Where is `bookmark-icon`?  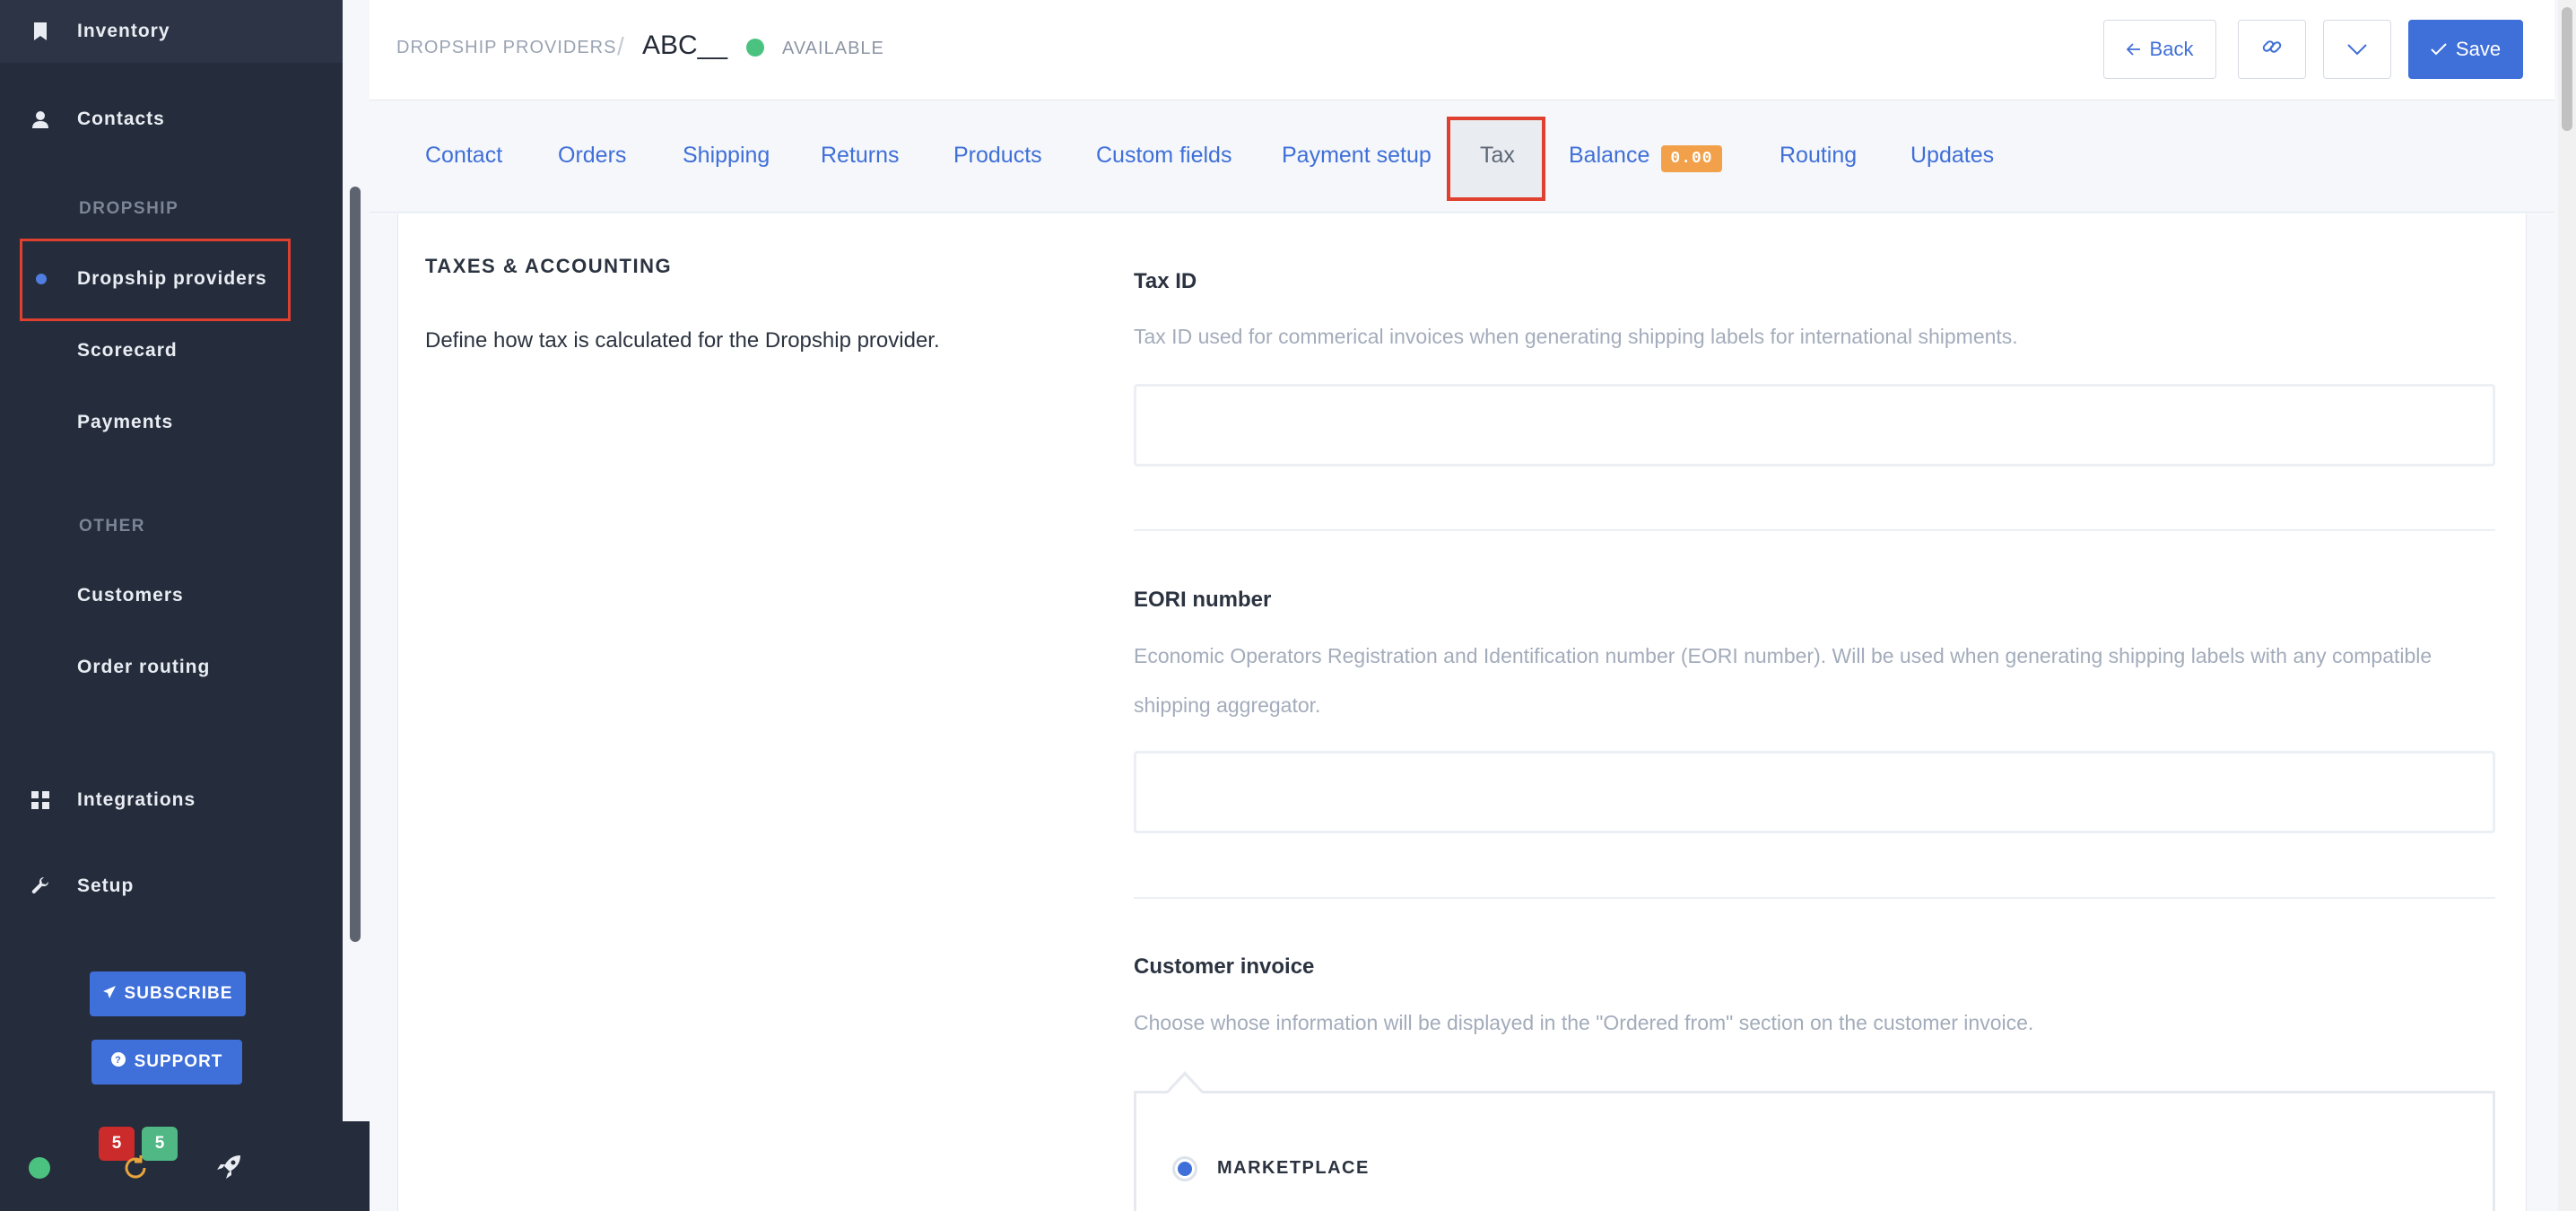 bookmark-icon is located at coordinates (40, 31).